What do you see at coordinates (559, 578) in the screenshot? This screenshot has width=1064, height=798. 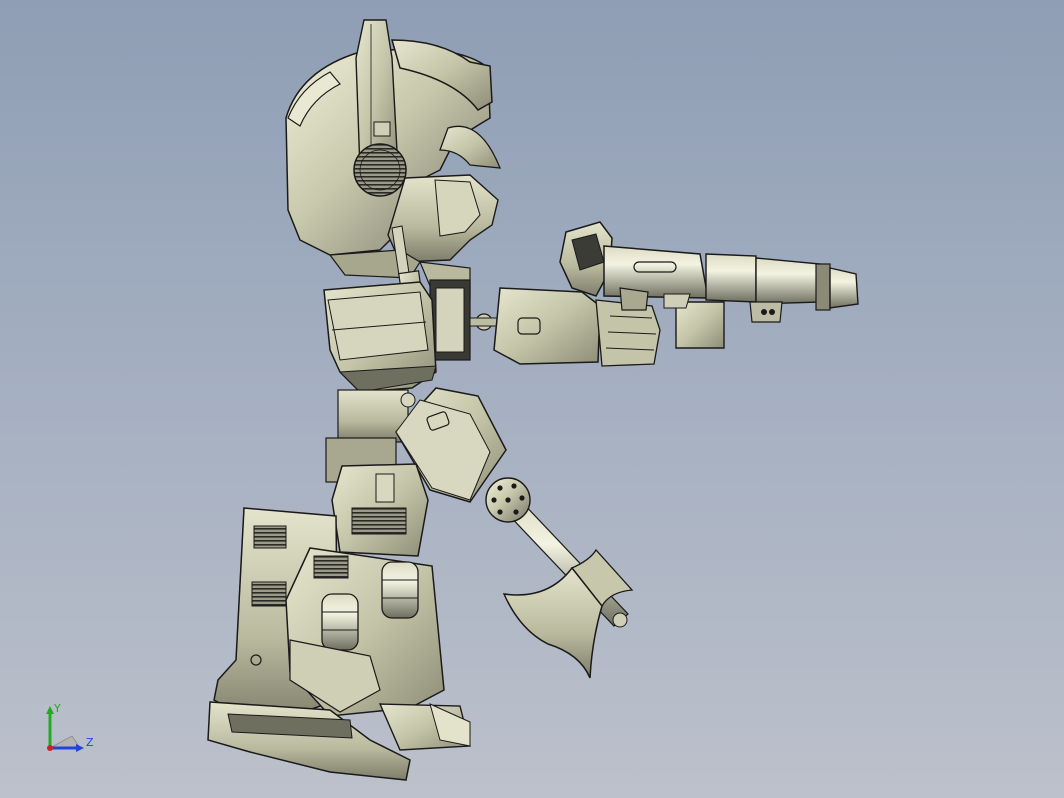 I see `battle-axe-weapon` at bounding box center [559, 578].